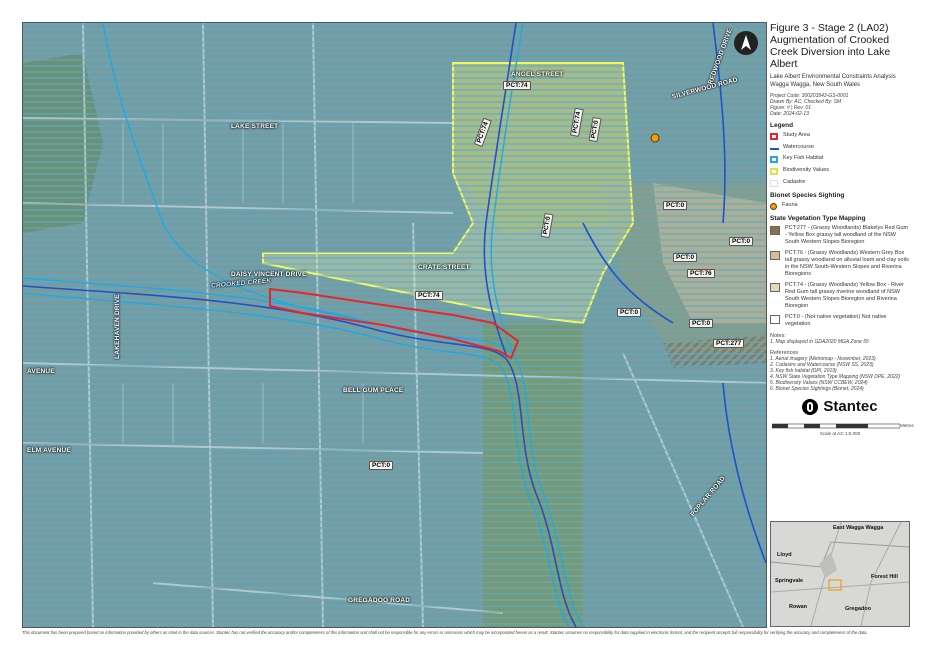 The height and width of the screenshot is (657, 928). I want to click on scale-bar: Metres Scale at A3: 1:5,000, so click(842, 429).